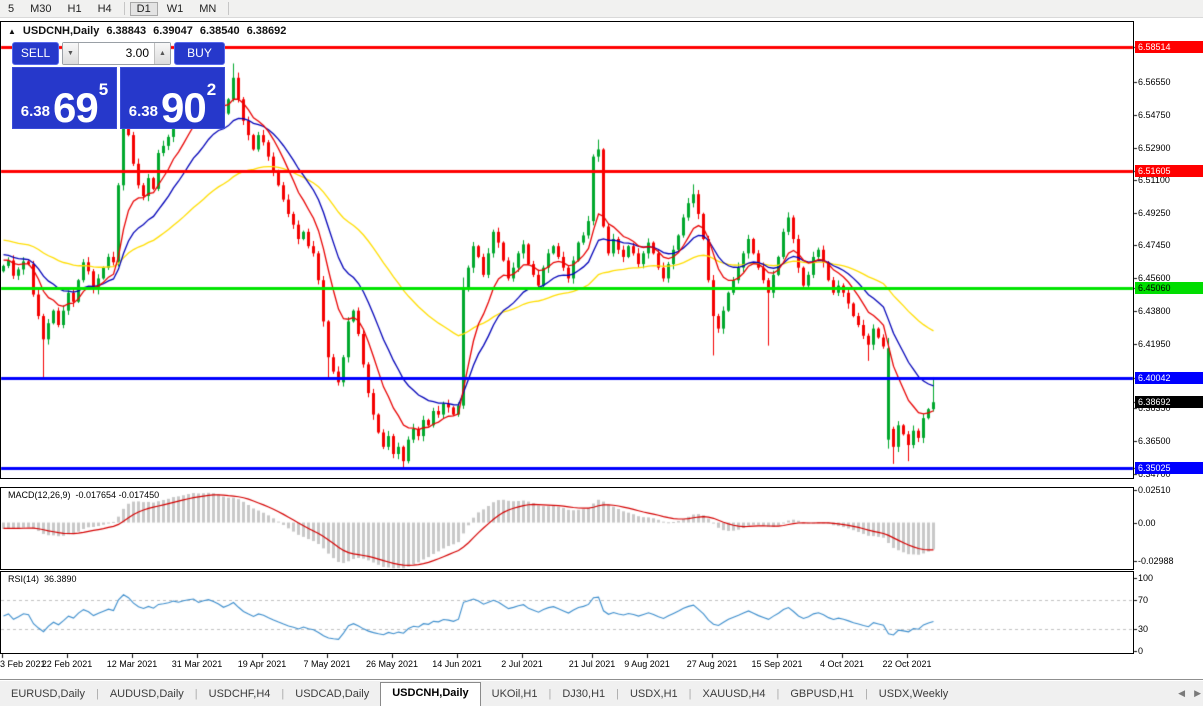  What do you see at coordinates (262, 664) in the screenshot?
I see `date-tick-label: 19 Apr 2021` at bounding box center [262, 664].